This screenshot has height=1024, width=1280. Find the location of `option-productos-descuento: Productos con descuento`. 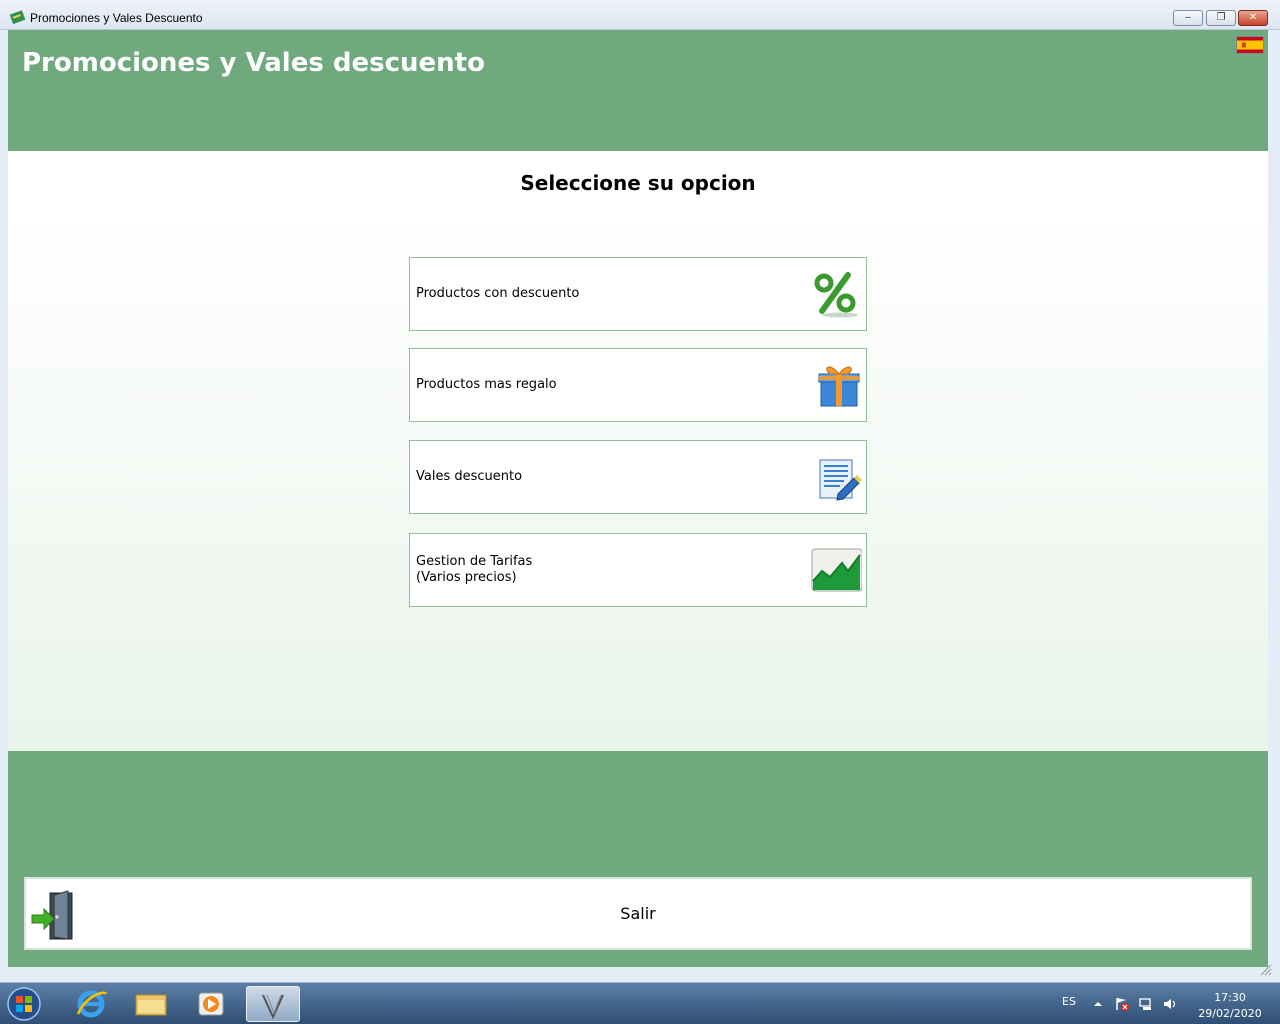

option-productos-descuento: Productos con descuento is located at coordinates (638, 294).